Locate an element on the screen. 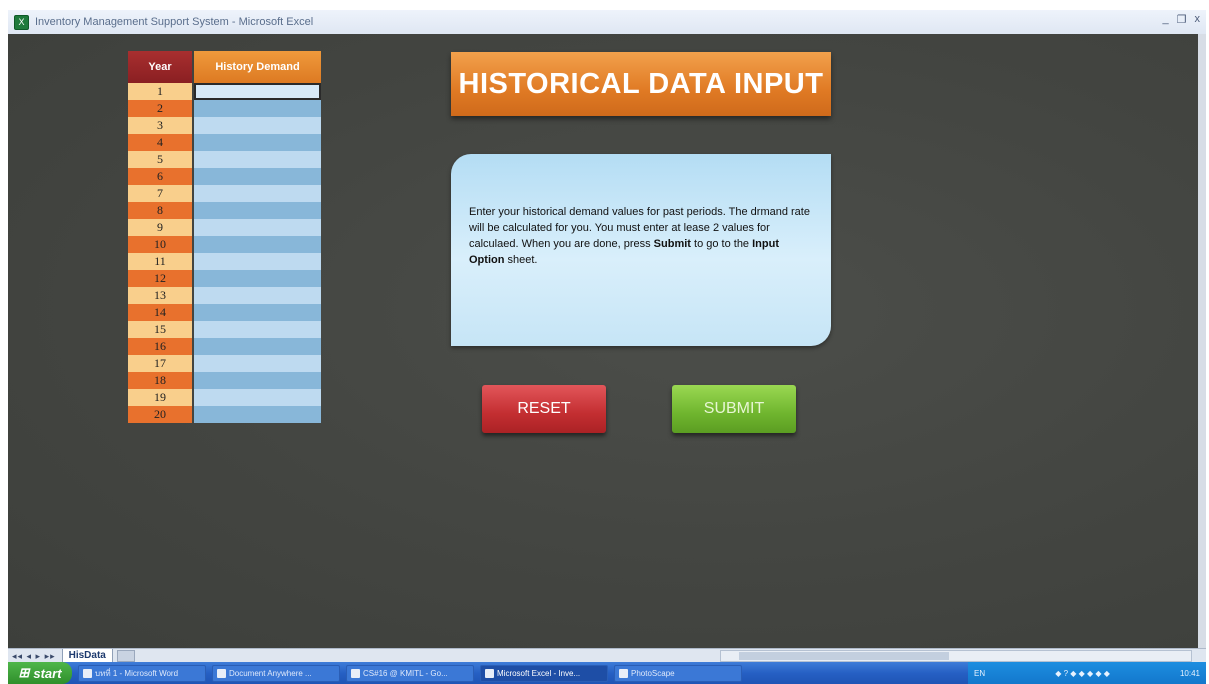  table-row: 18 is located at coordinates (225, 380).